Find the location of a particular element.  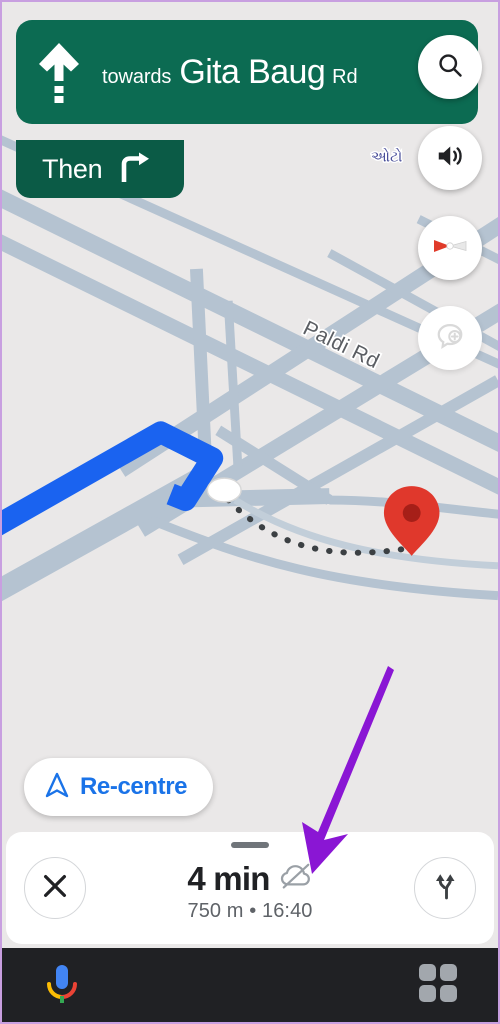

report-button is located at coordinates (450, 338).